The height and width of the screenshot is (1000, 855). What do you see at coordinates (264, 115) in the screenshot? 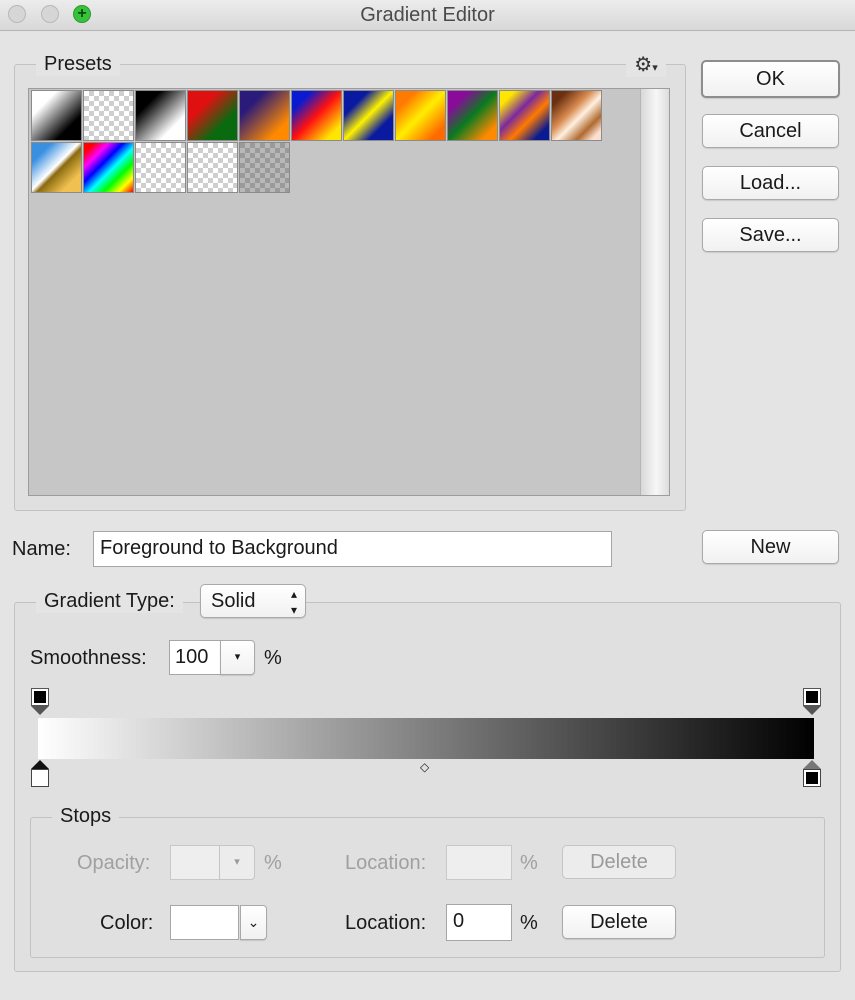
I see `preset-violet-orange` at bounding box center [264, 115].